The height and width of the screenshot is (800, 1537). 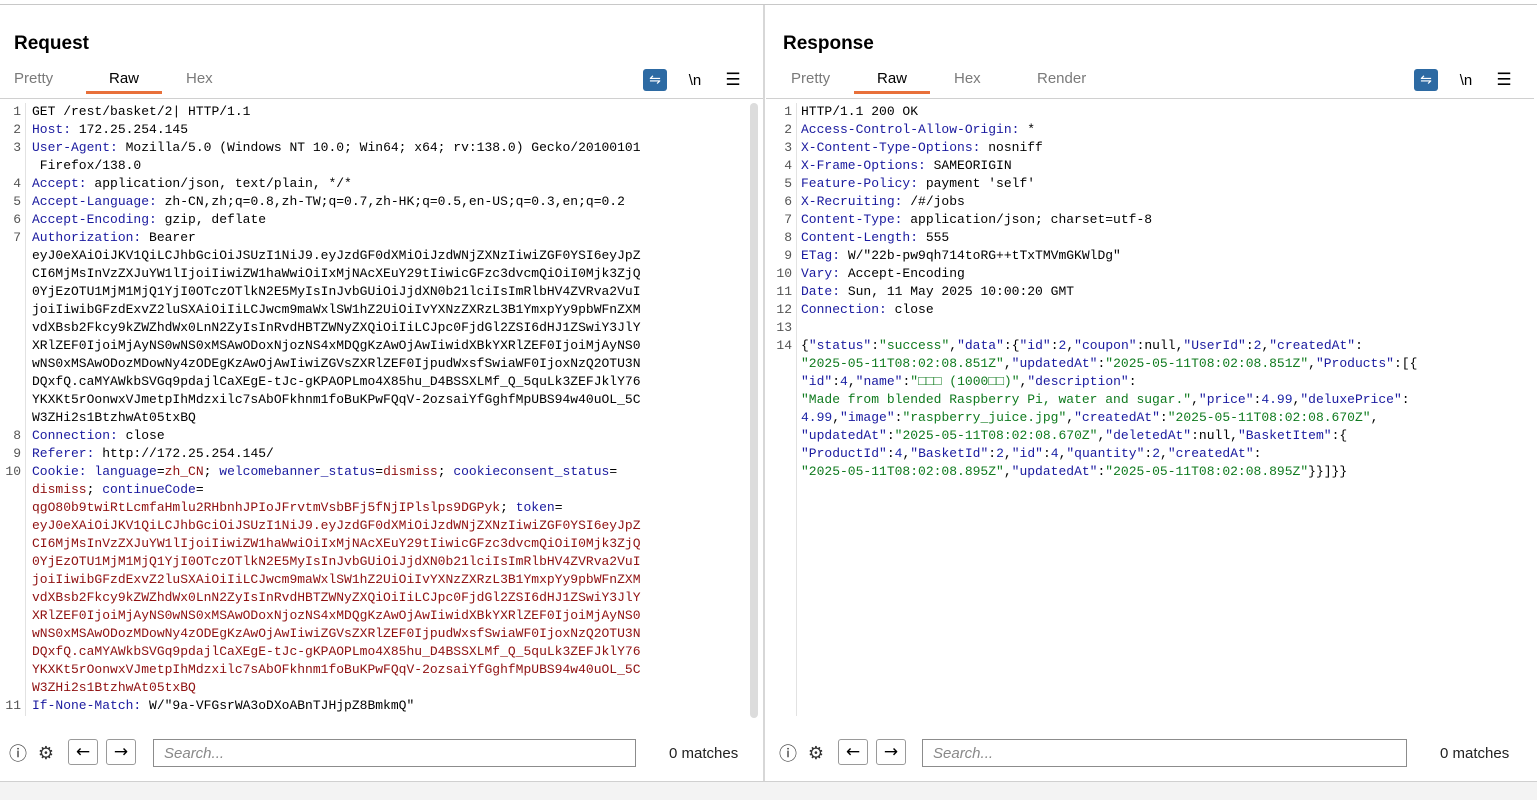 What do you see at coordinates (821, 255) in the screenshot?
I see `token: ETag:` at bounding box center [821, 255].